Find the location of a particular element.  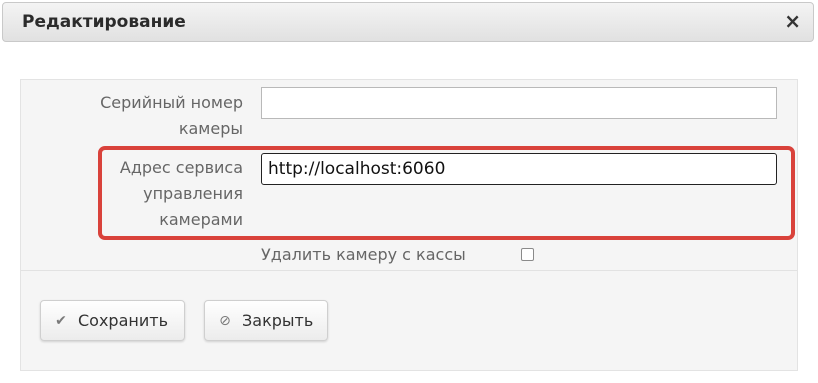

close-button: ⊘ Закрыть is located at coordinates (266, 320).